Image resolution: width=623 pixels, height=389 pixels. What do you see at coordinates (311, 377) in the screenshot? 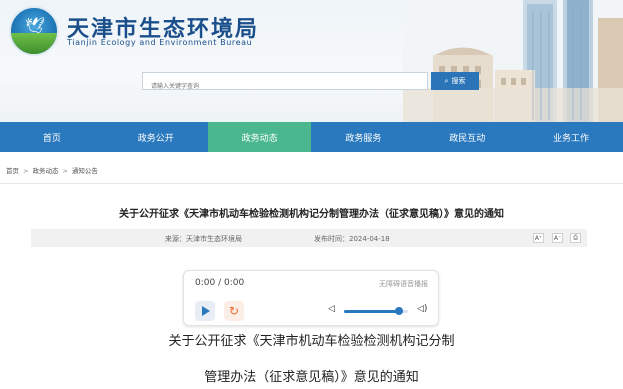
I see `body-title-line-2: 管理办法（征求意见稿）》意见的通知` at bounding box center [311, 377].